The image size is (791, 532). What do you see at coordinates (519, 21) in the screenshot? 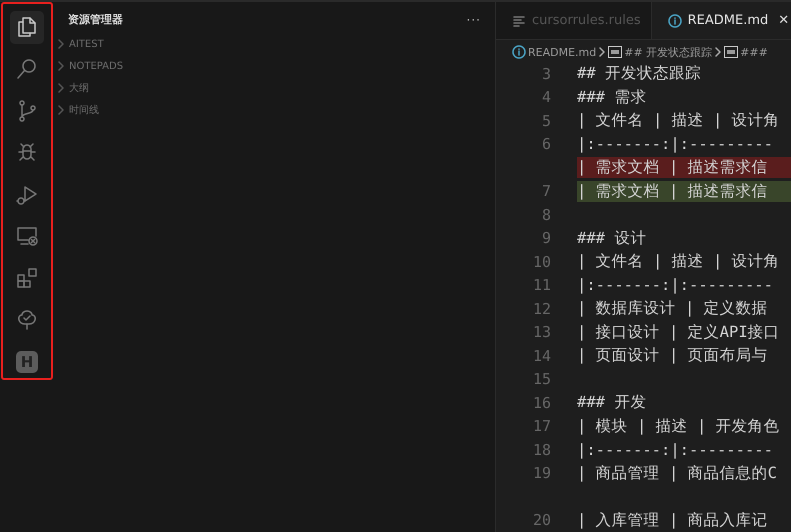
I see `lines-icon` at bounding box center [519, 21].